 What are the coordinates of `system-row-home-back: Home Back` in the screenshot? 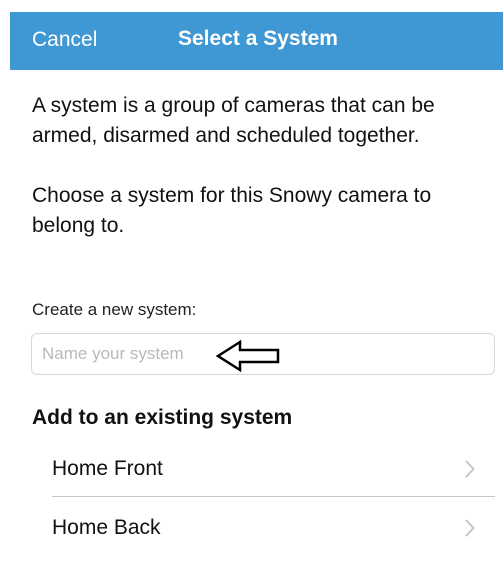 It's located at (273, 528).